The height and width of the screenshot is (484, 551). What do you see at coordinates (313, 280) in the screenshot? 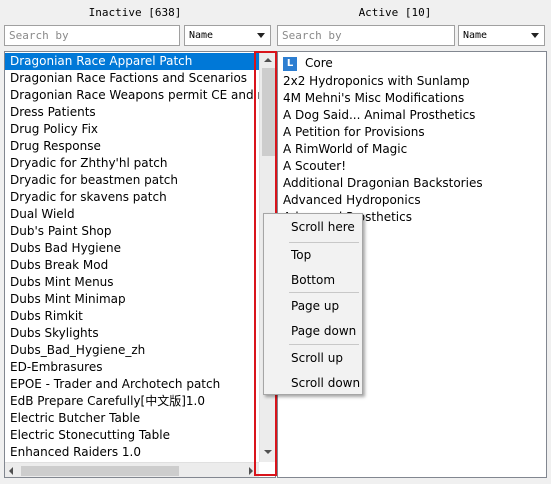
I see `menu-item-bottom: Bottom` at bounding box center [313, 280].